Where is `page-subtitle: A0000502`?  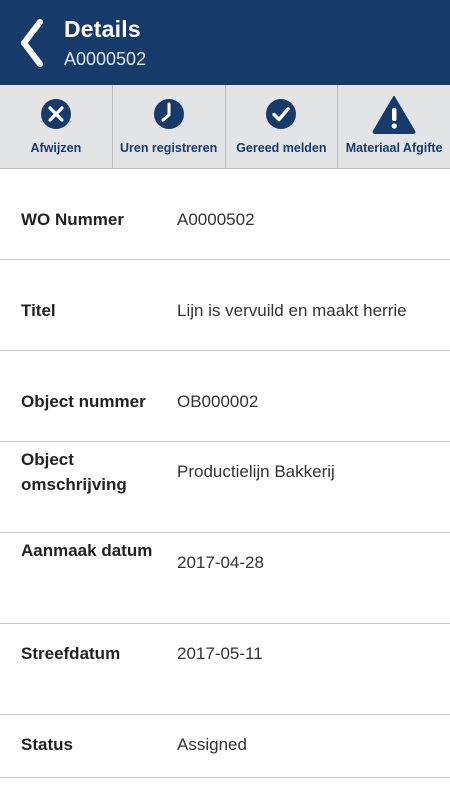 page-subtitle: A0000502 is located at coordinates (105, 59).